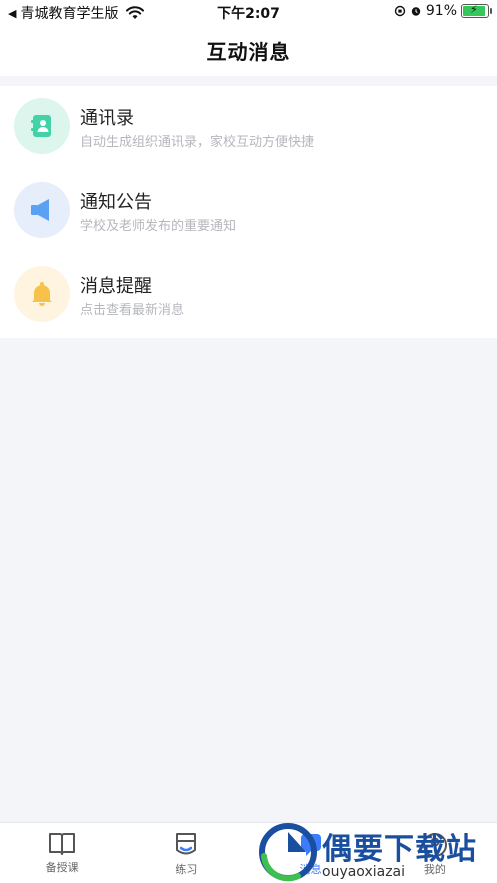  Describe the element at coordinates (62, 844) in the screenshot. I see `book-icon` at that location.